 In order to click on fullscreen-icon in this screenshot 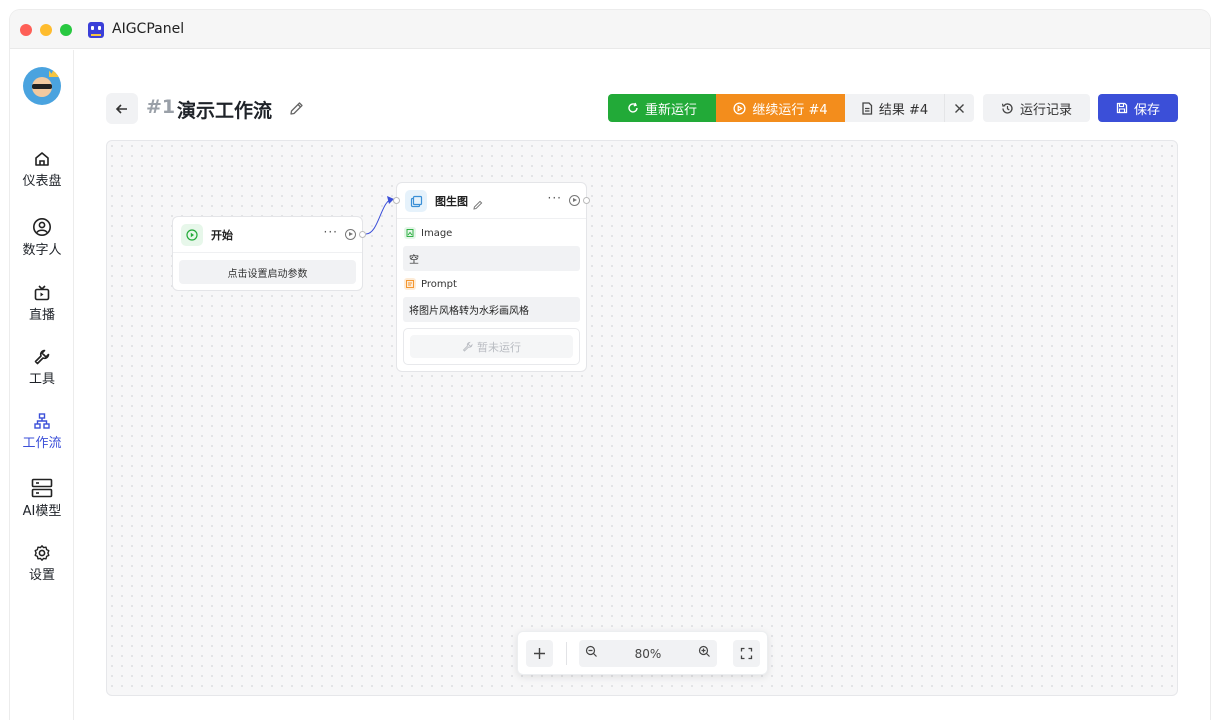, I will do `click(746, 653)`.